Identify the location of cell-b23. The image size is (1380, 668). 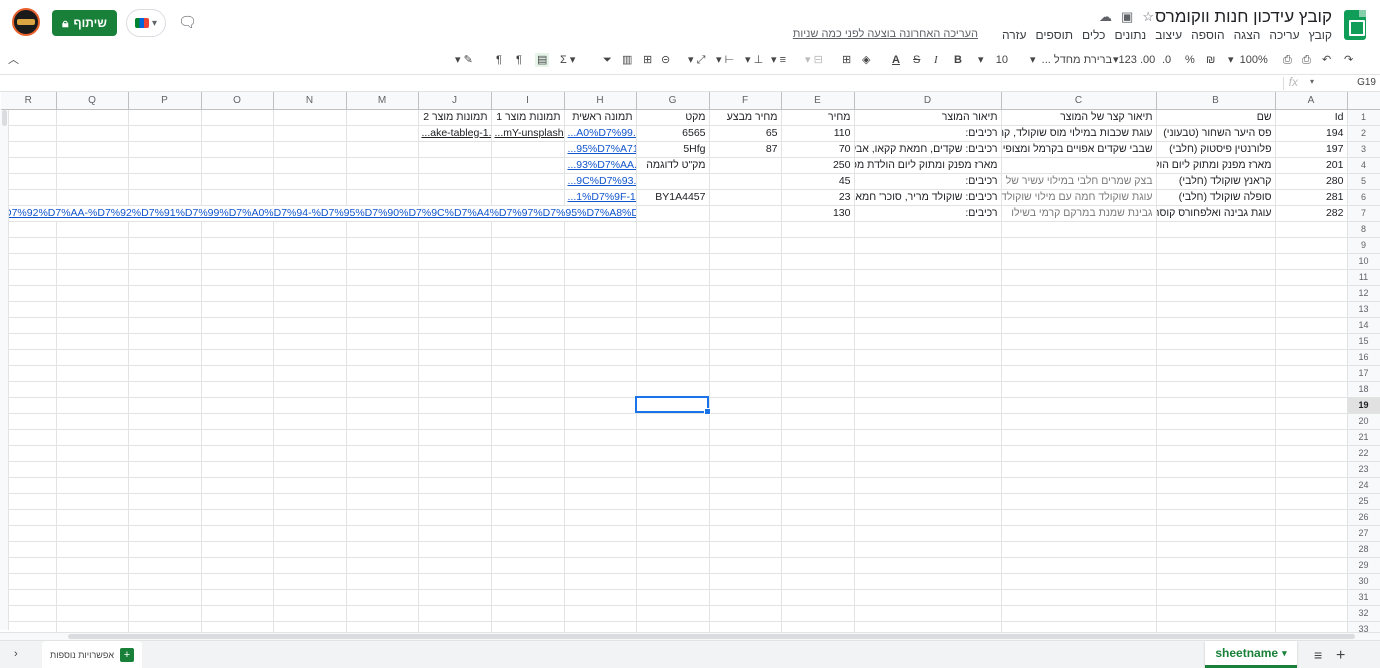
(1216, 469).